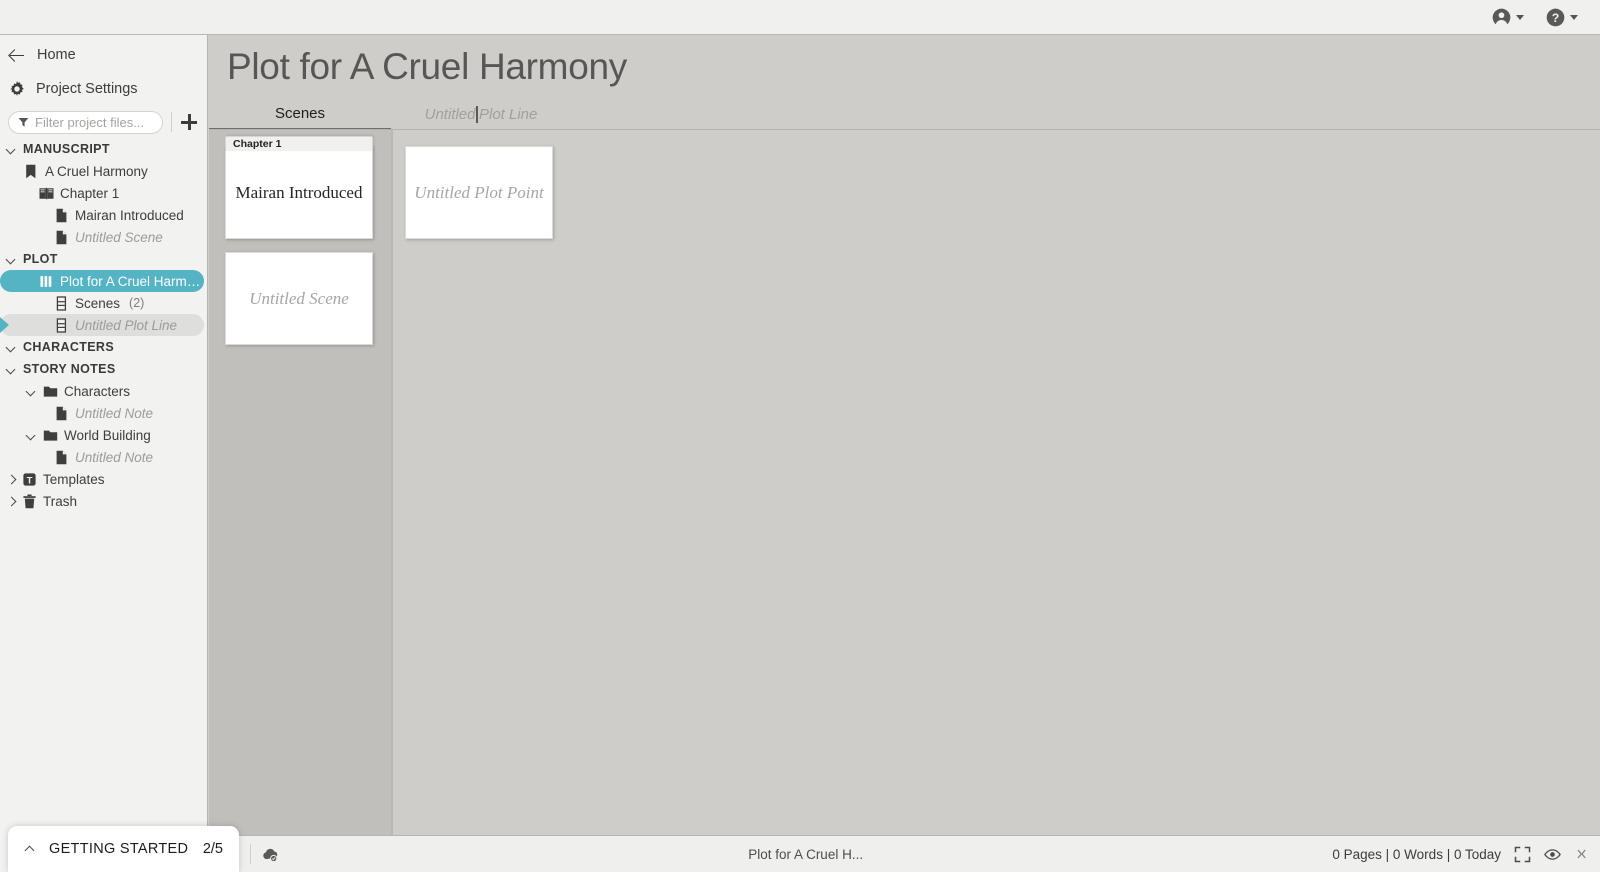 This screenshot has width=1600, height=872. I want to click on plotline-icon, so click(61, 303).